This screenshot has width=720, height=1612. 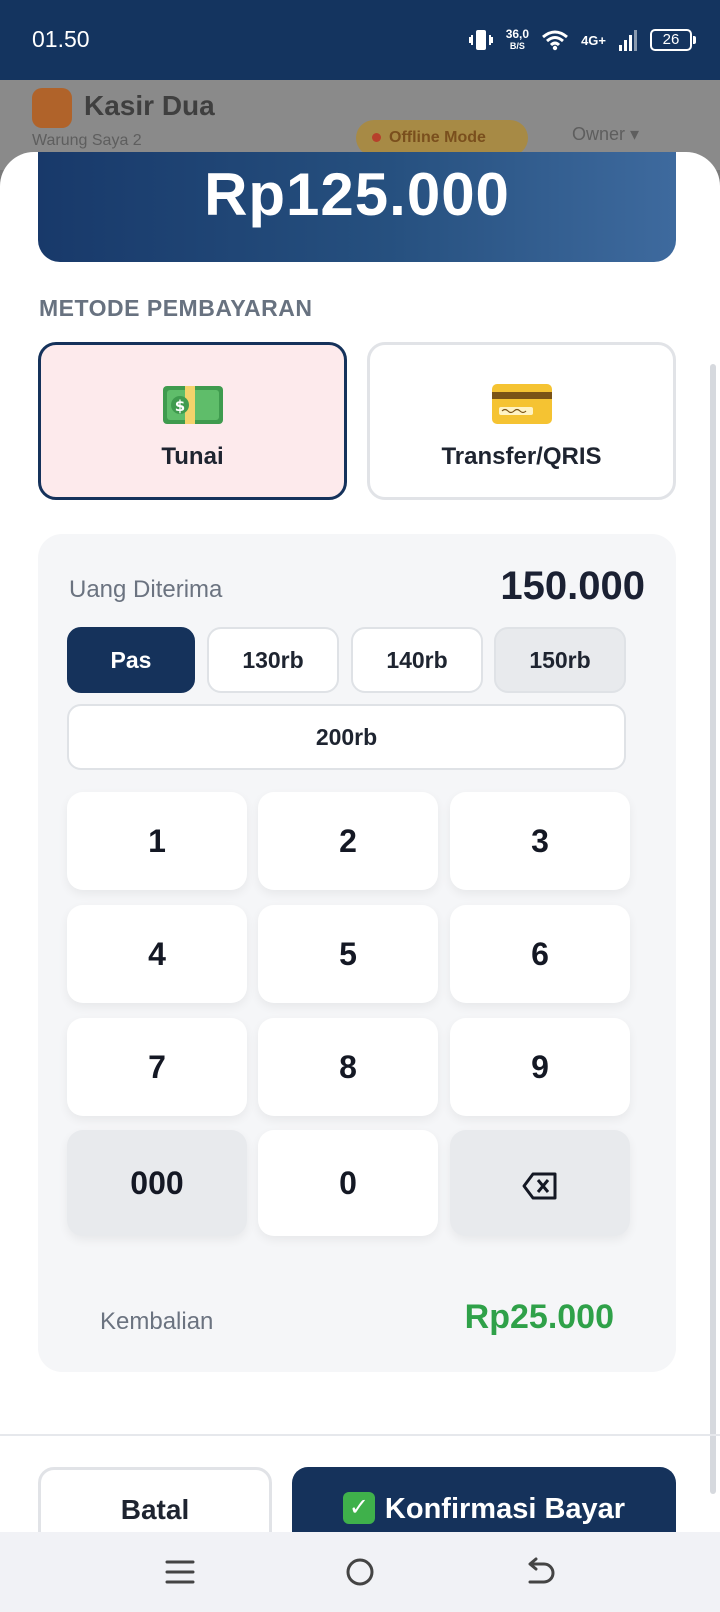 I want to click on total-amount: Rp125.000, so click(x=357, y=194).